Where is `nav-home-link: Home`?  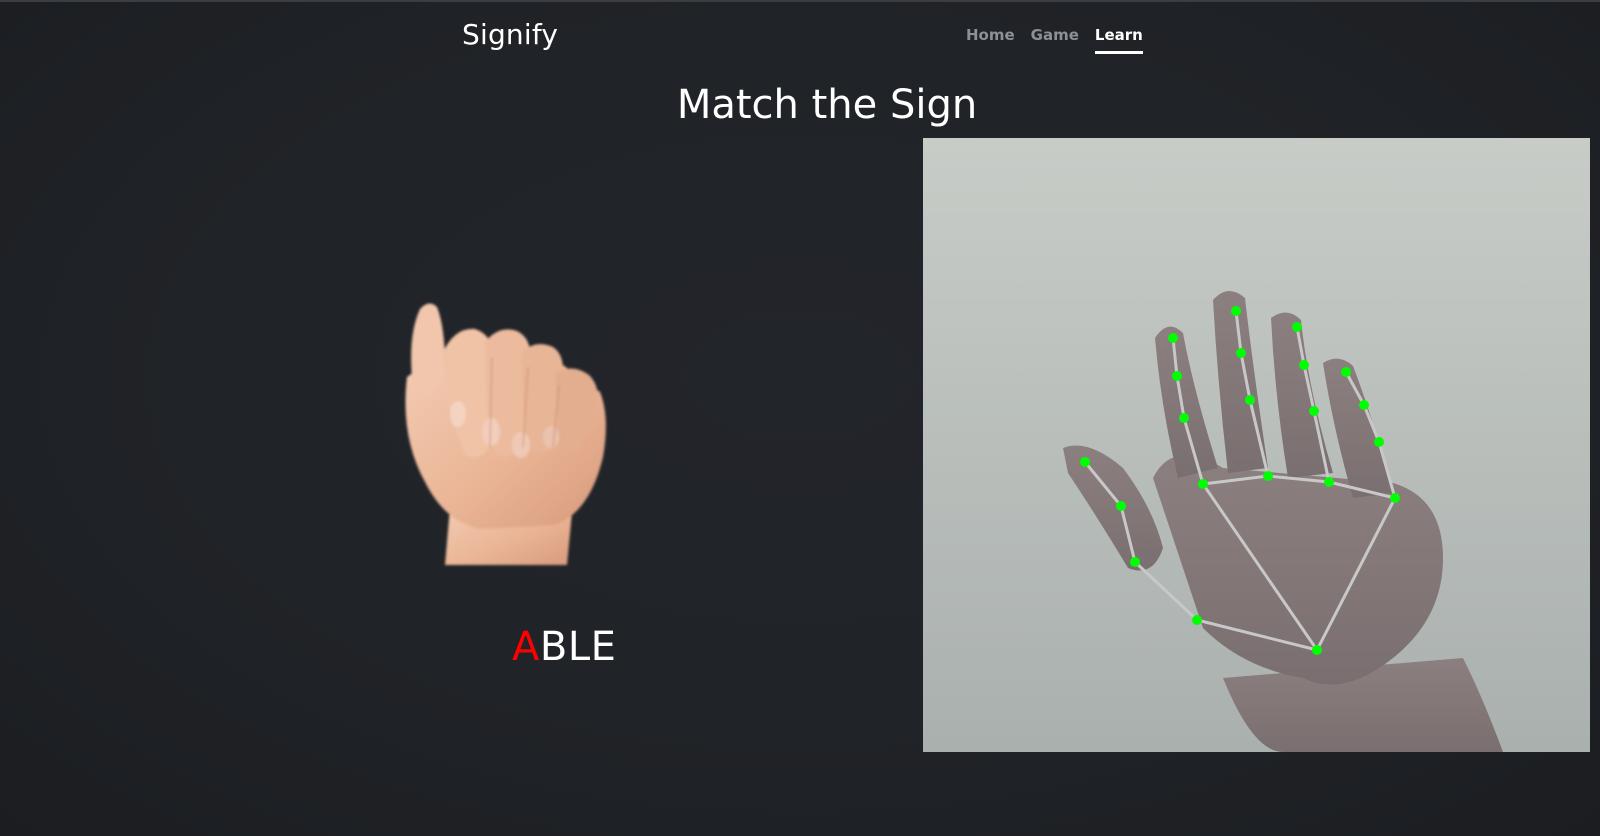 nav-home-link: Home is located at coordinates (990, 40).